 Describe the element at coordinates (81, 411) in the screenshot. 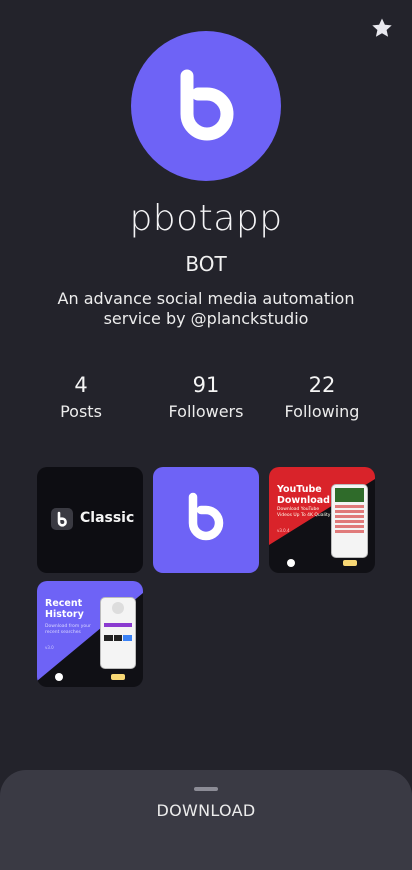

I see `stat-posts-label: Posts` at that location.